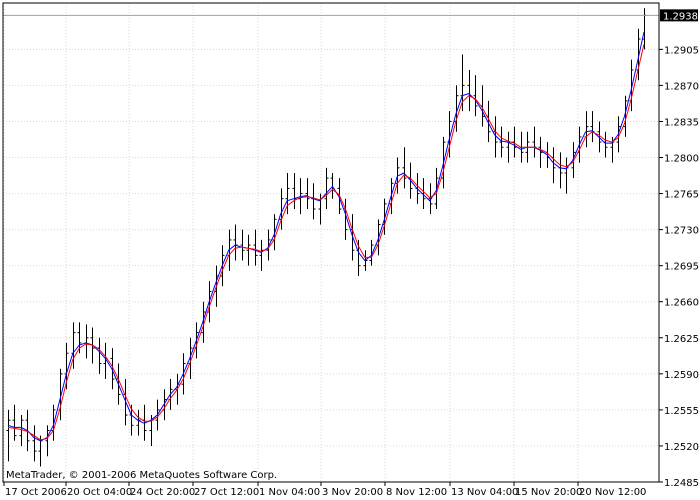 Image resolution: width=700 pixels, height=500 pixels. I want to click on y-tick-label: 1.2870, so click(681, 86).